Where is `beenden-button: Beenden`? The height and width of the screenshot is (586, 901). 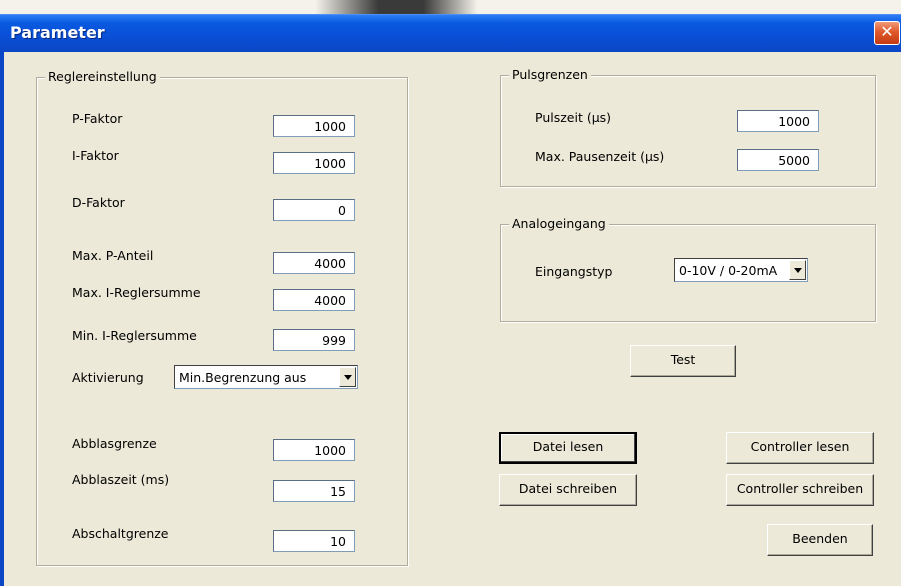
beenden-button: Beenden is located at coordinates (820, 540).